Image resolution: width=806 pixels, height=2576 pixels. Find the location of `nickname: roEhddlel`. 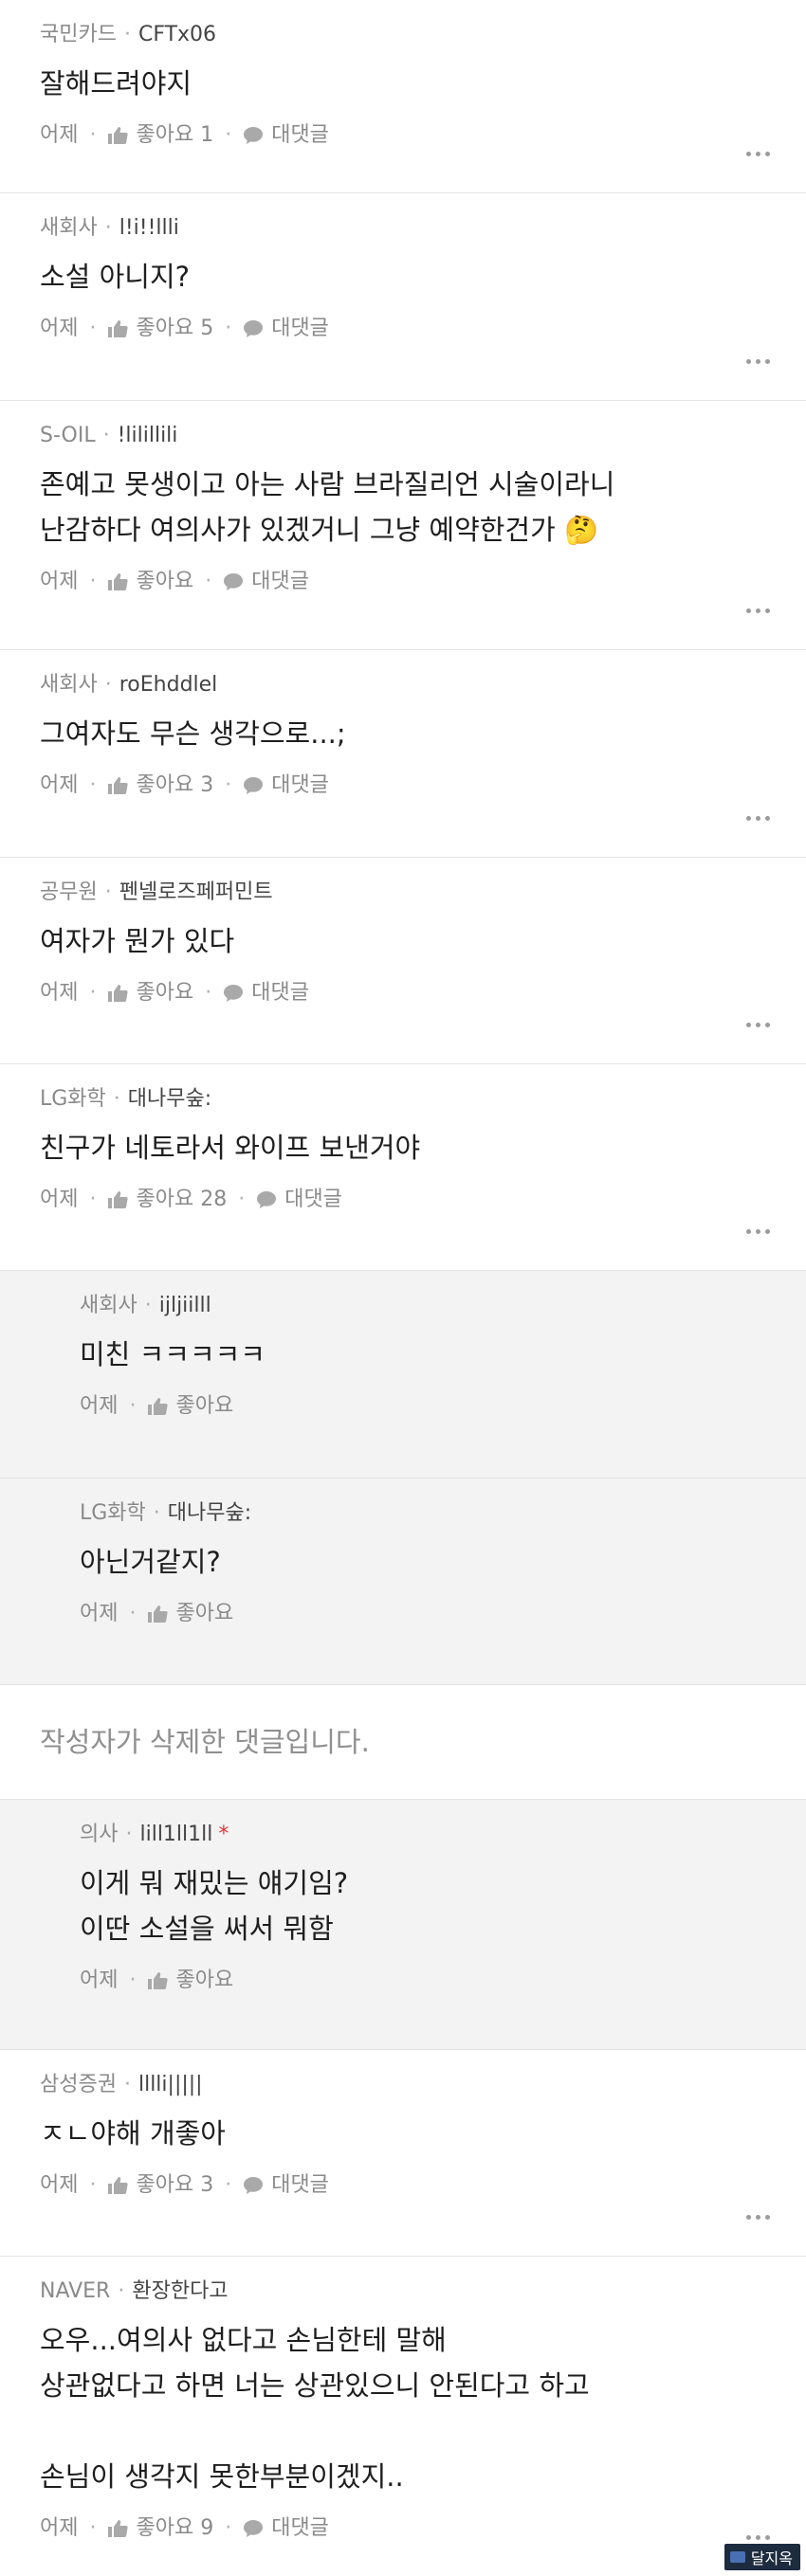

nickname: roEhddlel is located at coordinates (169, 685).